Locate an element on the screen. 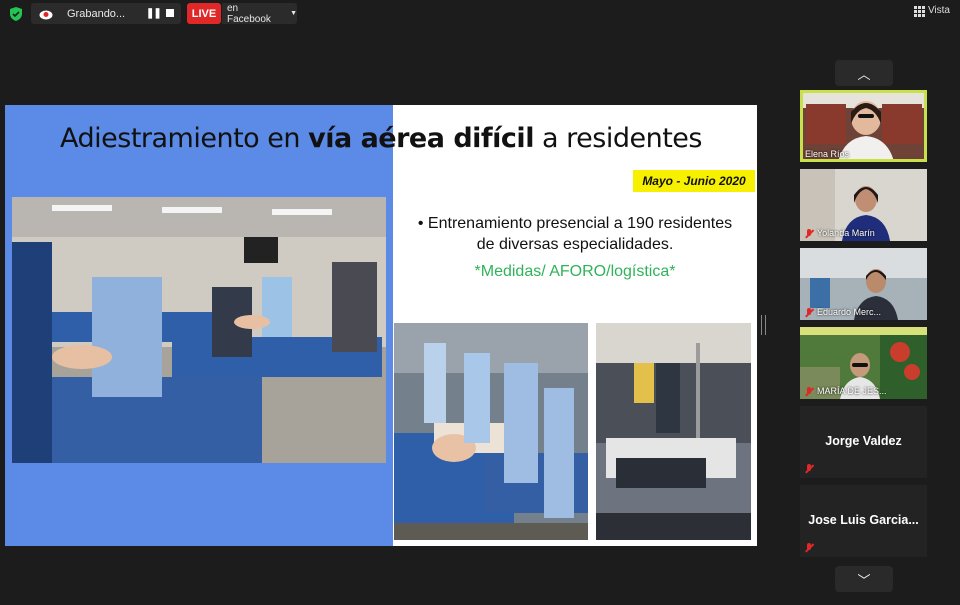 The height and width of the screenshot is (605, 960). participant-tile: Jorge Valdez is located at coordinates (863, 442).